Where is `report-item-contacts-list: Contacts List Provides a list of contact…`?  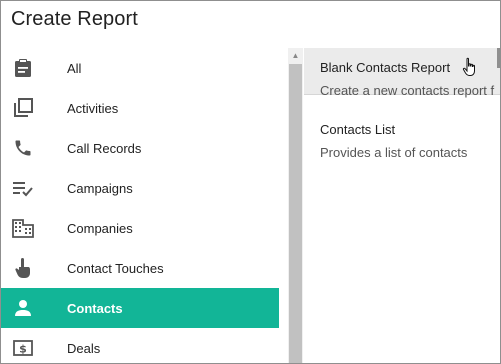 report-item-contacts-list: Contacts List Provides a list of contact… is located at coordinates (402, 144).